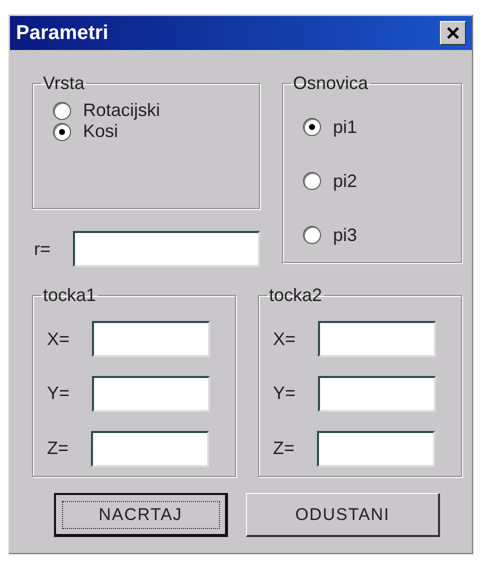 The image size is (480, 561). Describe the element at coordinates (296, 295) in the screenshot. I see `group-title: tocka2` at that location.